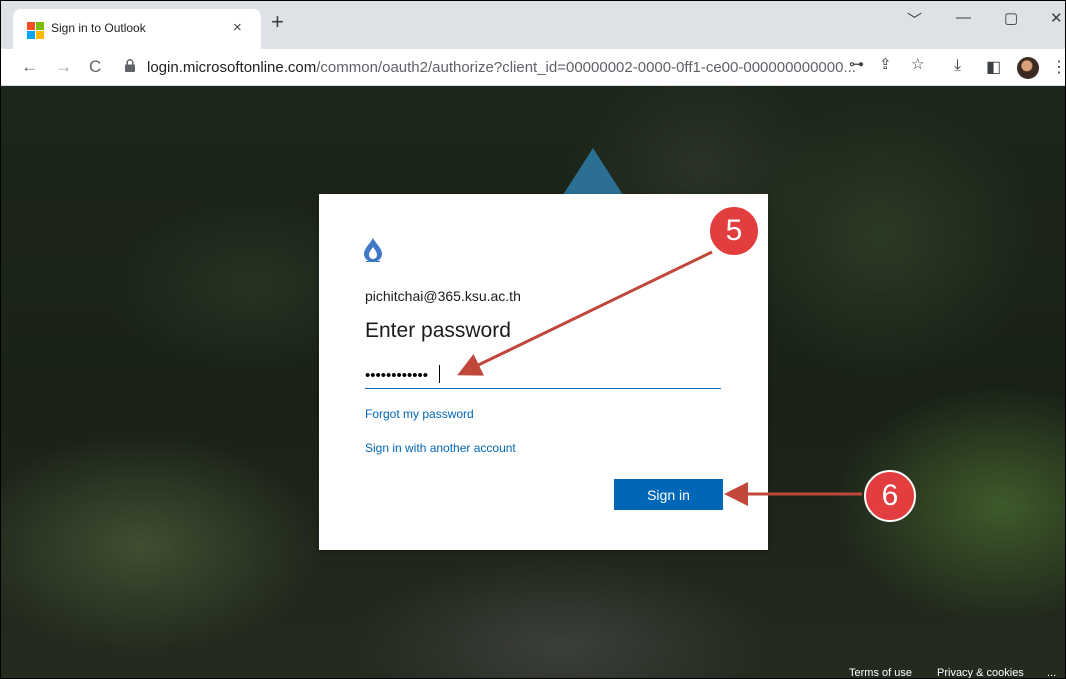 The image size is (1066, 679). Describe the element at coordinates (1058, 67) in the screenshot. I see `menu-icon: ⋮` at that location.